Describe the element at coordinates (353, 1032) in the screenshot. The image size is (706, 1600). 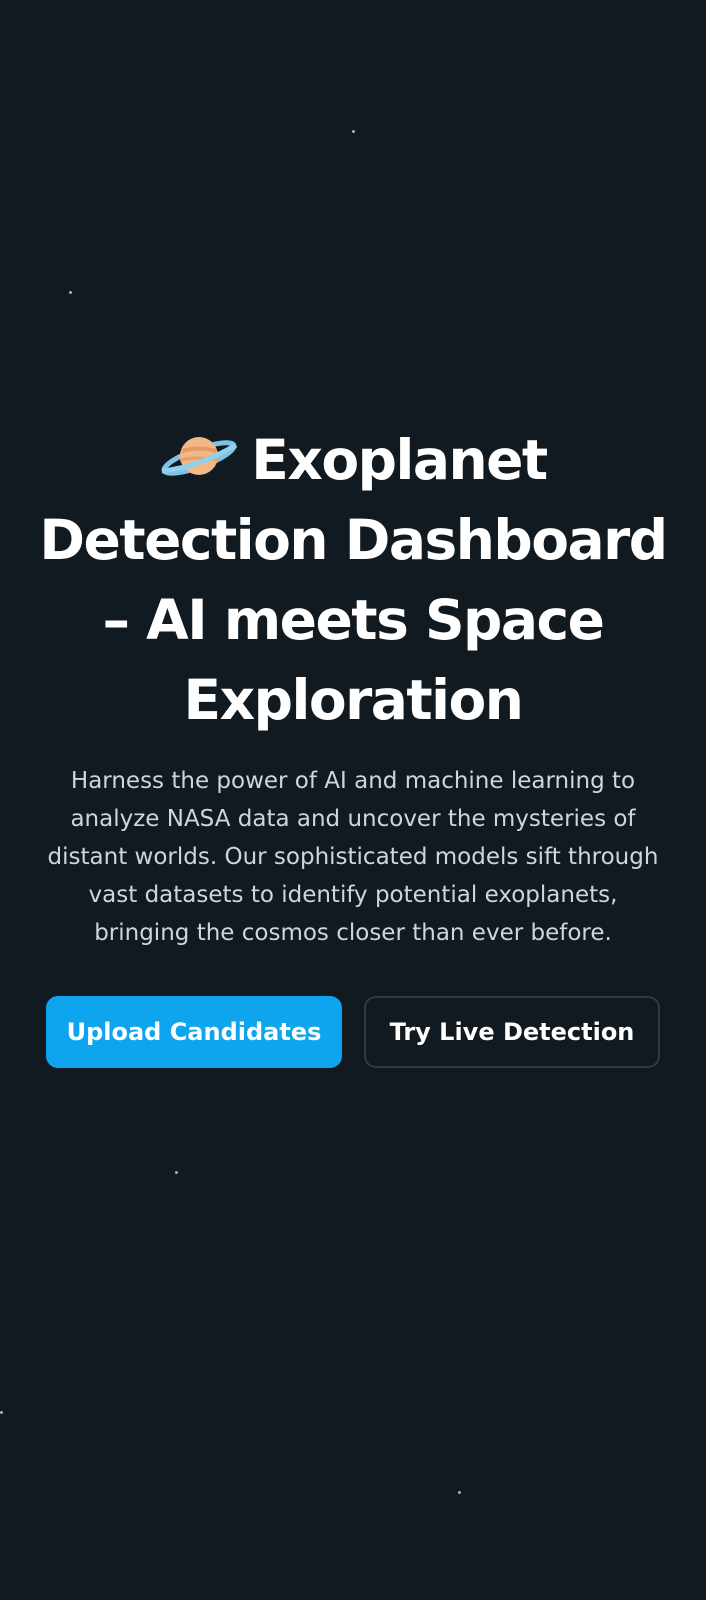
I see `cta-button-group: Upload Candidates Try Live Detection` at that location.